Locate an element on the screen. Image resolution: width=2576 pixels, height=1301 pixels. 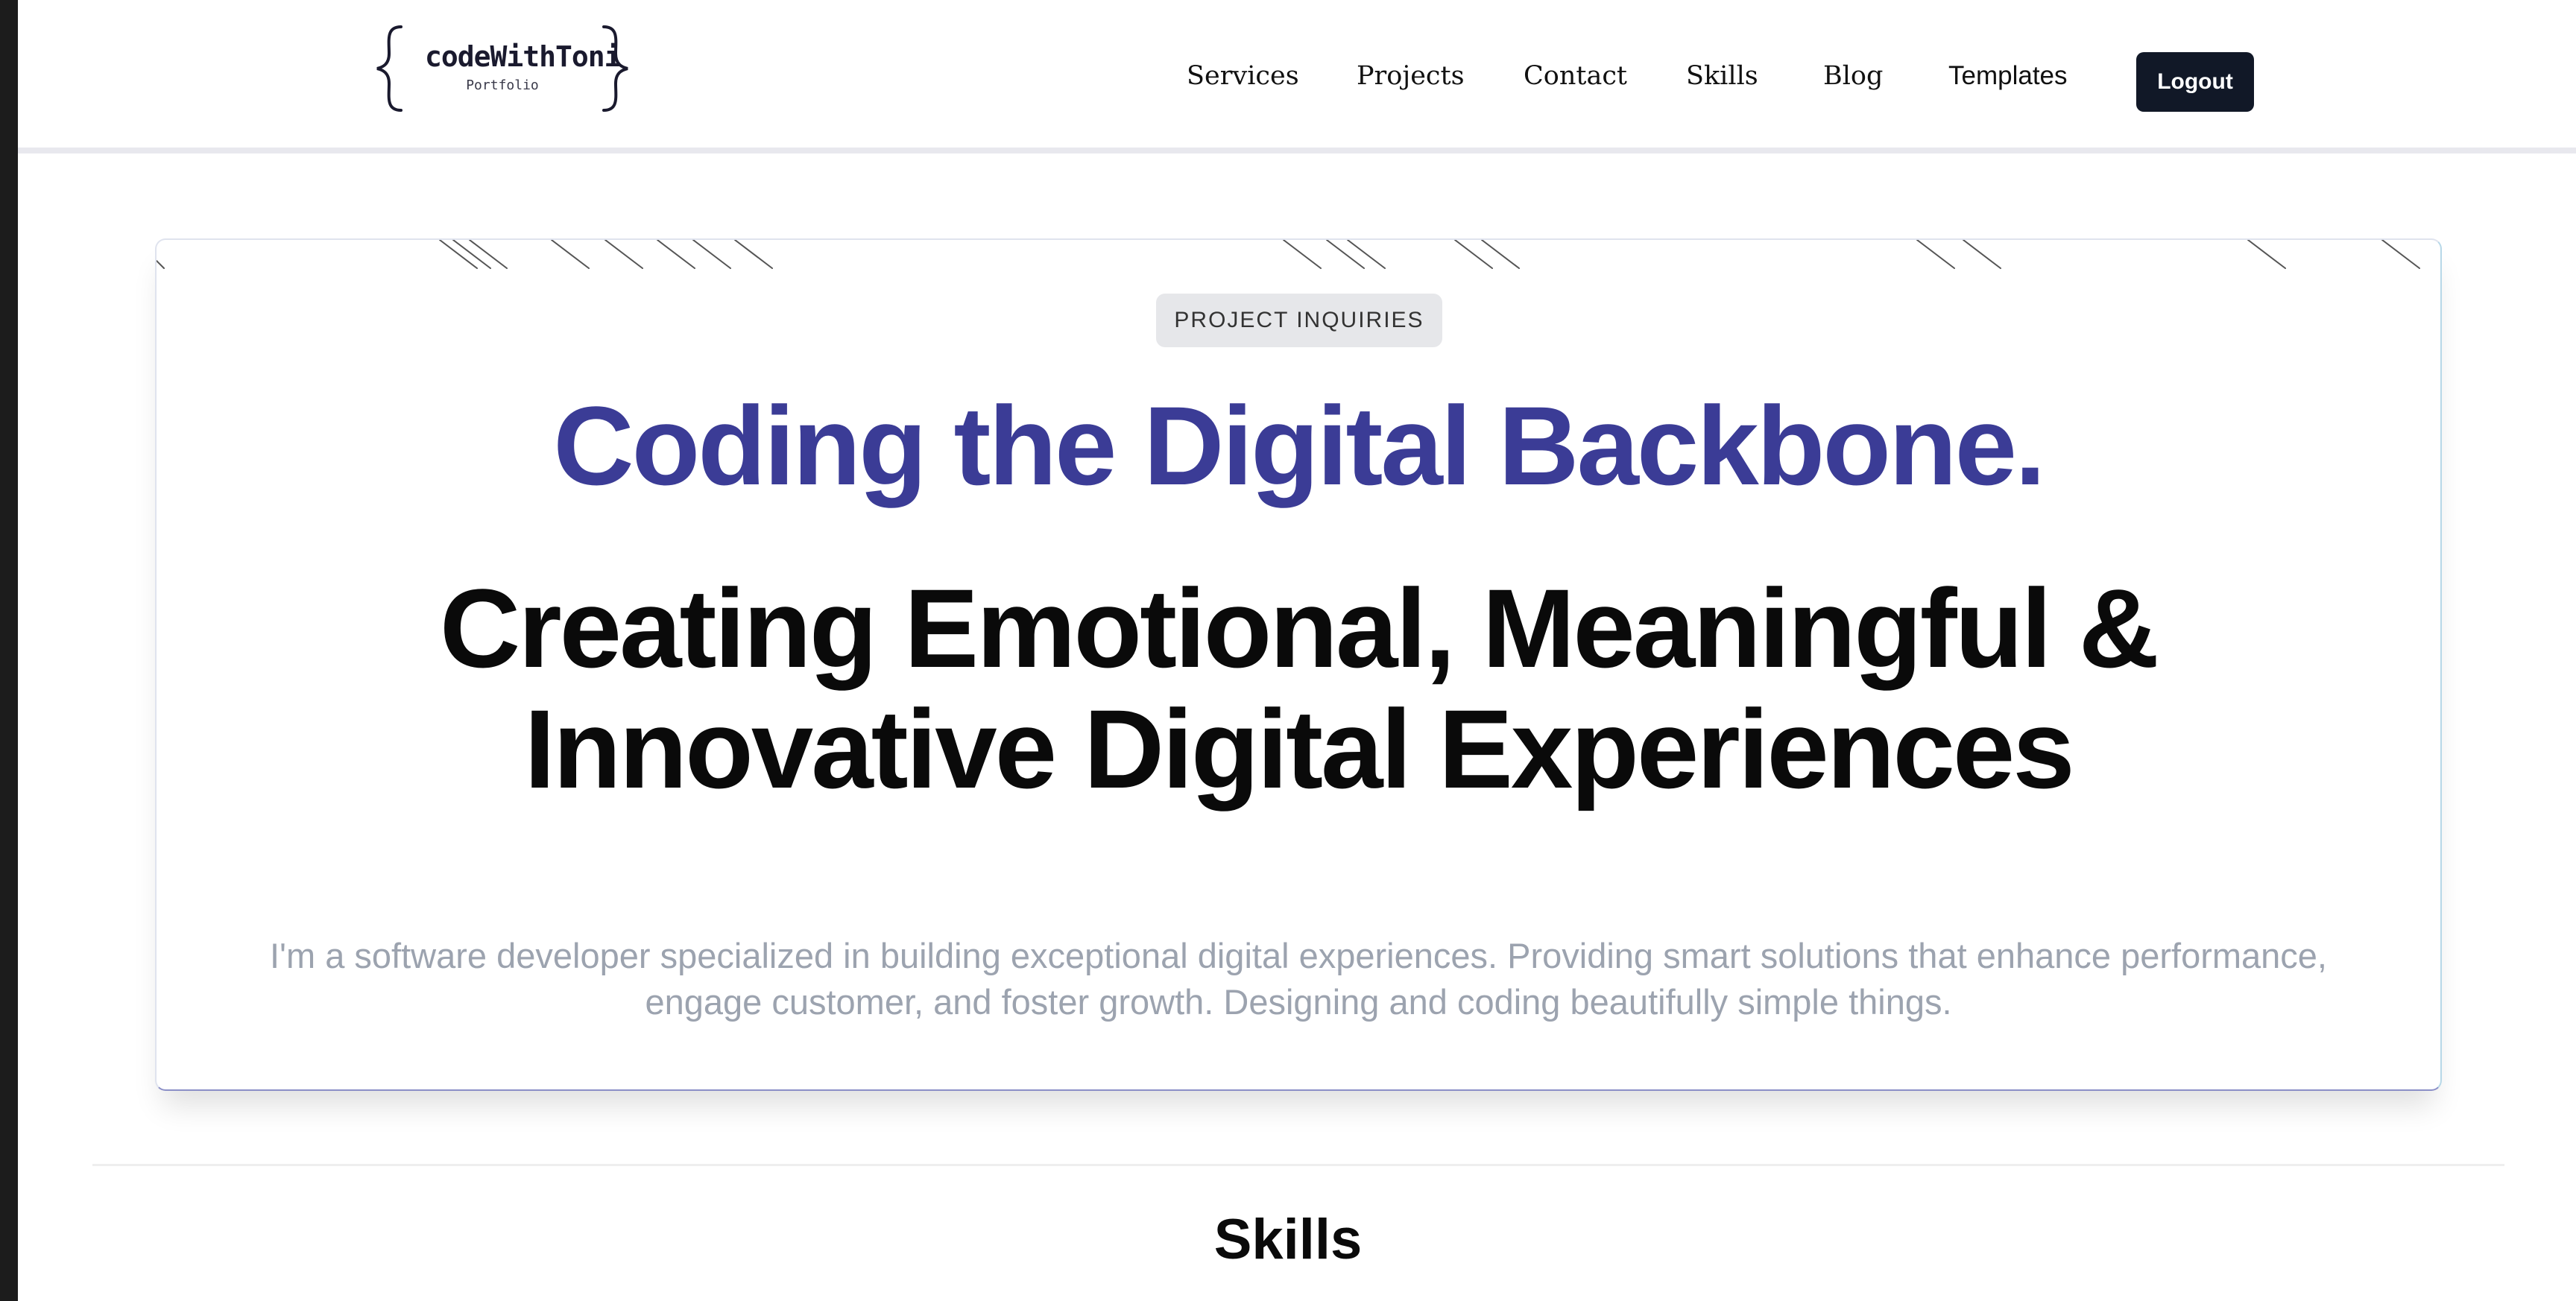
hero-headline-primary: Coding the Digital Backbone. is located at coordinates (1299, 445).